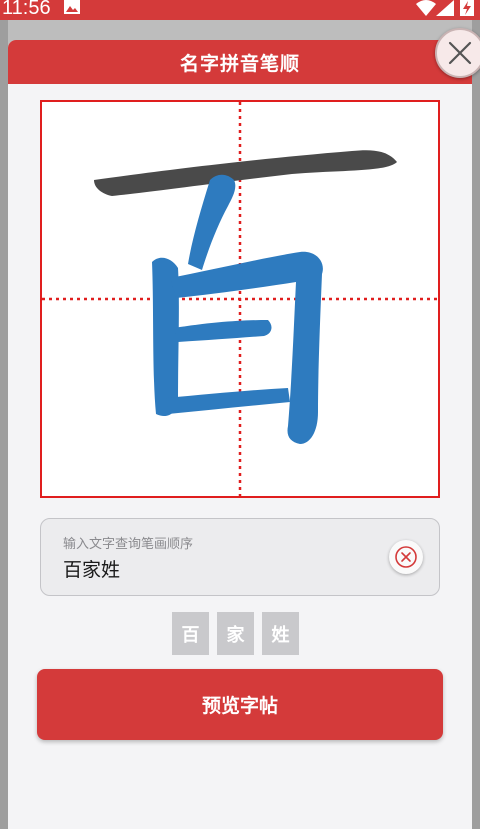 The image size is (480, 829). What do you see at coordinates (72, 7) in the screenshot?
I see `image-icon` at bounding box center [72, 7].